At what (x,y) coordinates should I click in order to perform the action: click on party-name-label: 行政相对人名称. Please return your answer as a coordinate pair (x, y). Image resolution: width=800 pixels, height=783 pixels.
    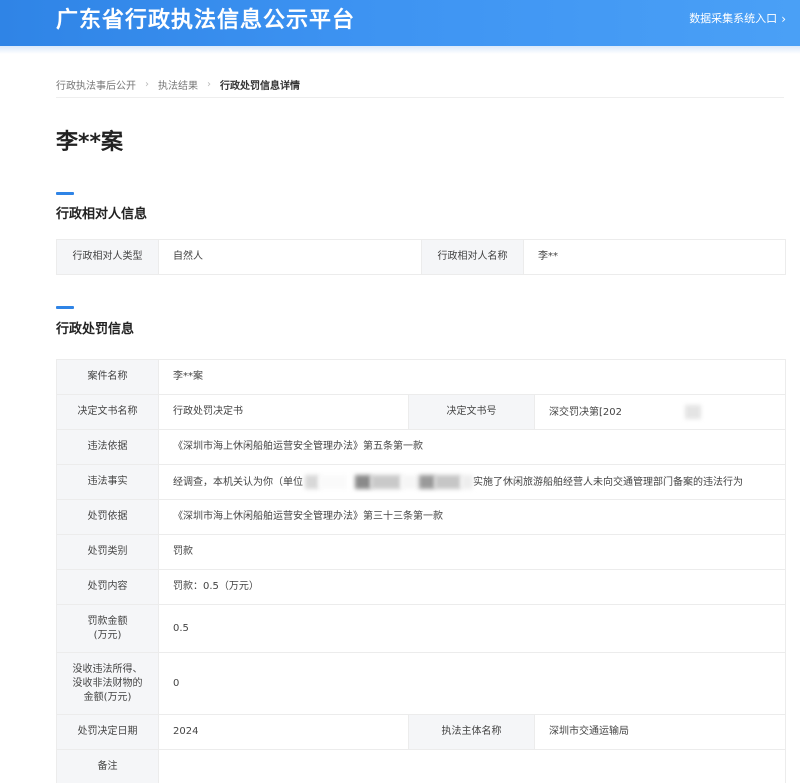
    Looking at the image, I should click on (472, 257).